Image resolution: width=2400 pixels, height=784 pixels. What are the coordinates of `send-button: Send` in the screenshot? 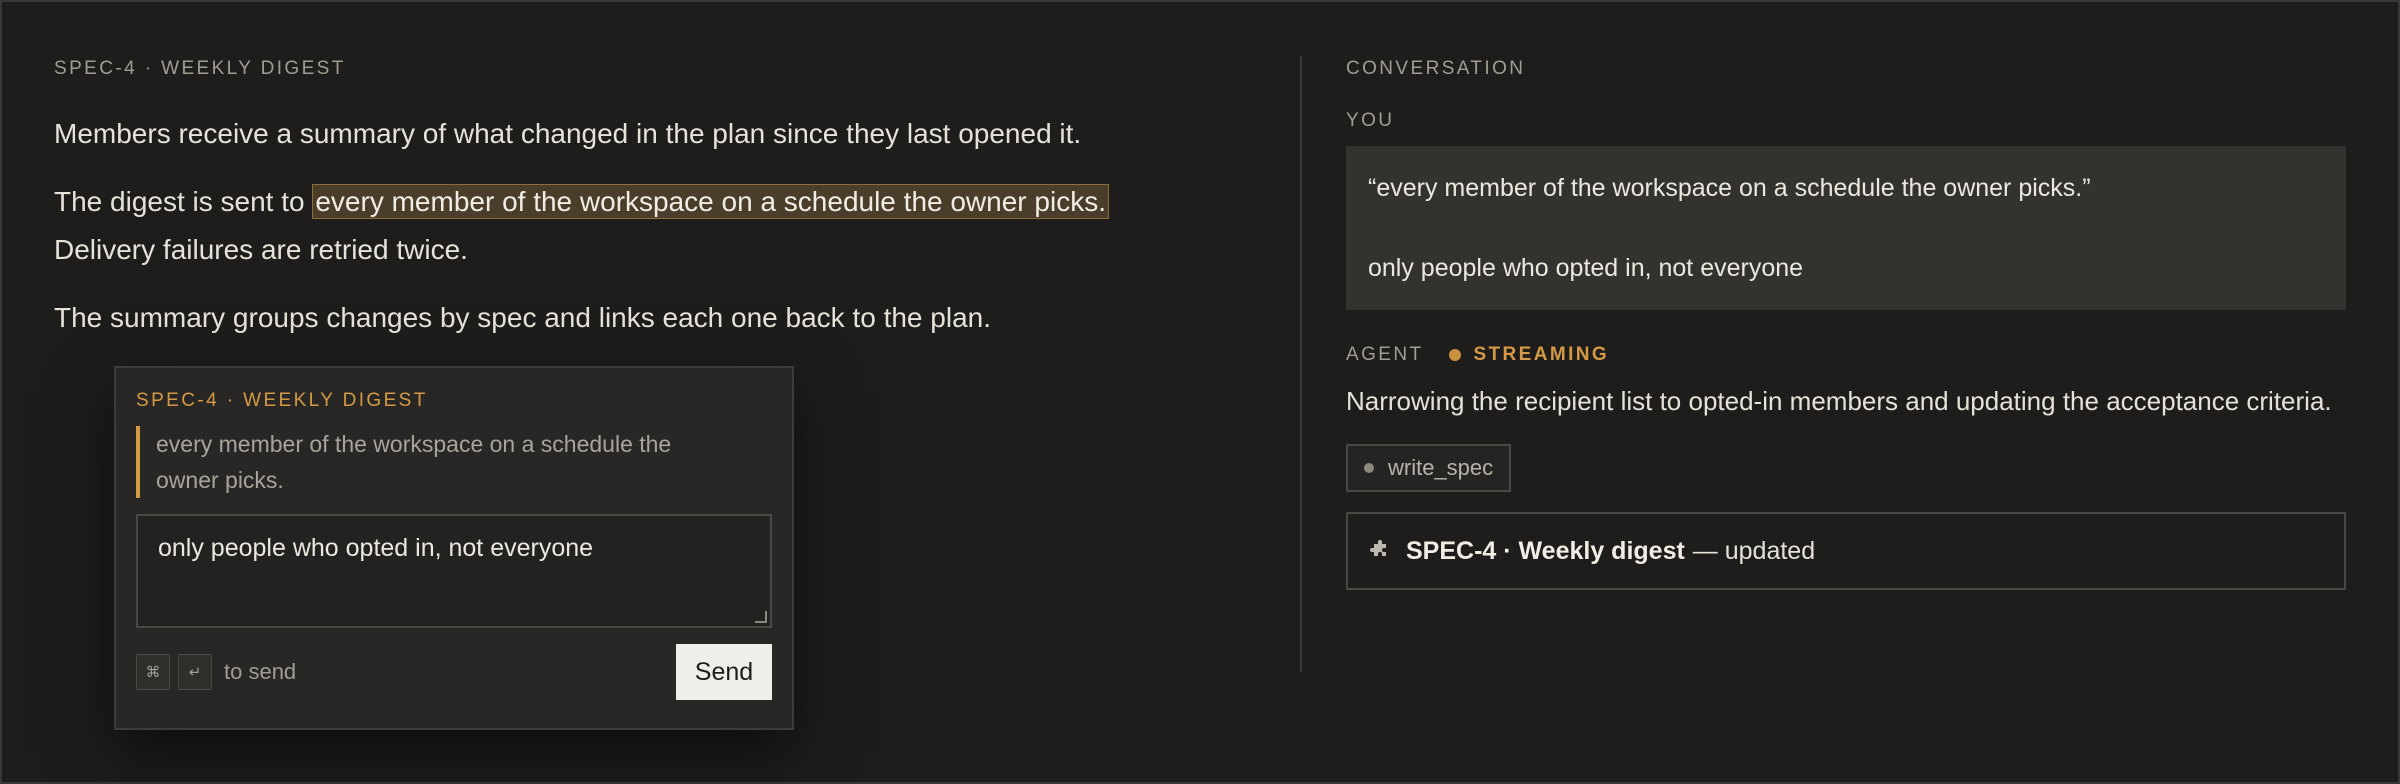 It's located at (724, 672).